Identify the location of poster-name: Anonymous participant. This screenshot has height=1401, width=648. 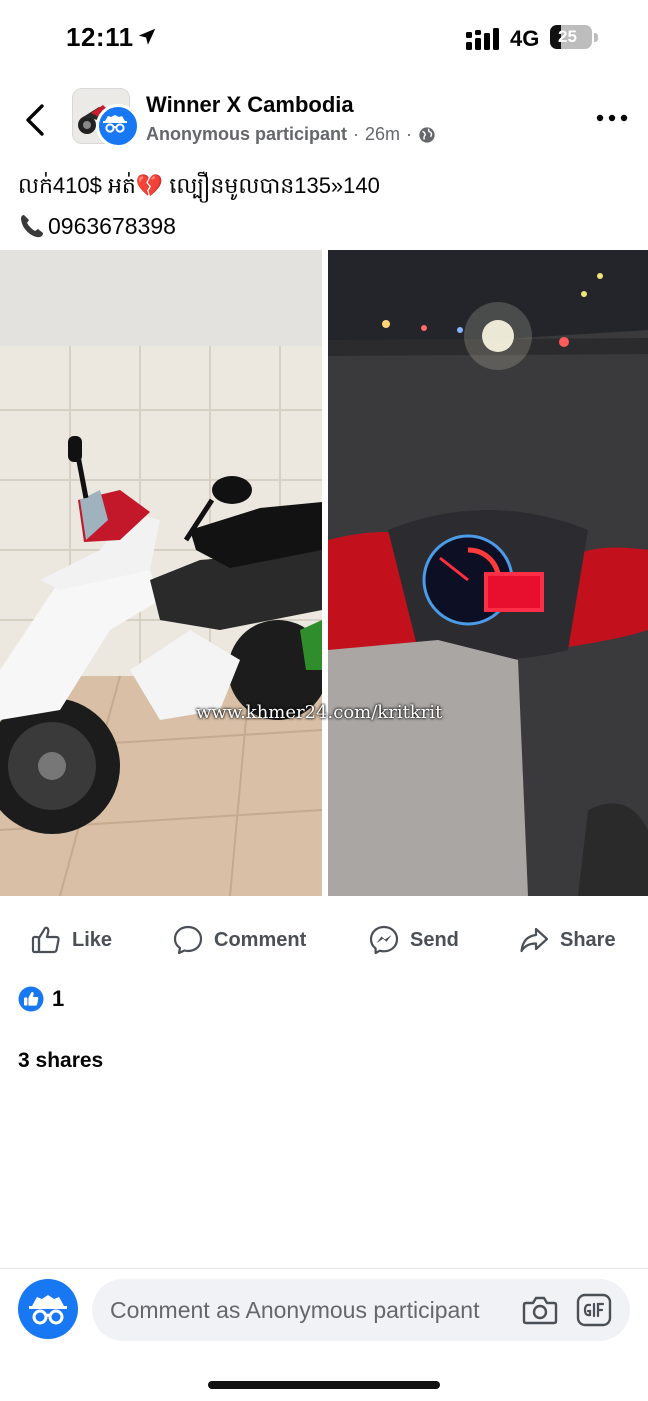
(246, 134).